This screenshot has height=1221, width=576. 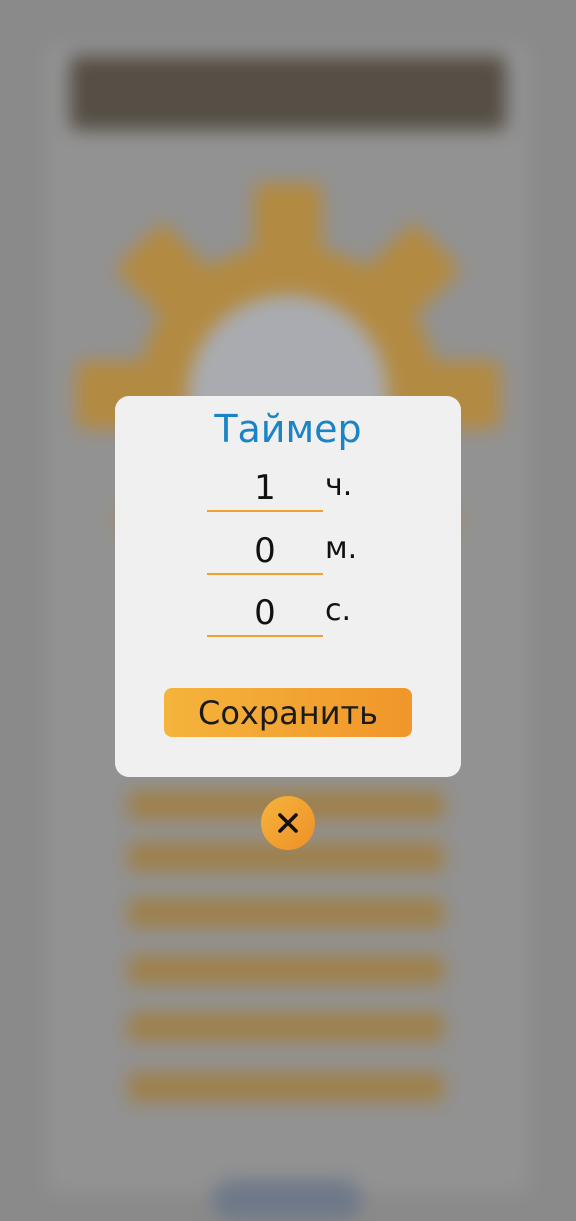 I want to click on close-icon, so click(x=288, y=823).